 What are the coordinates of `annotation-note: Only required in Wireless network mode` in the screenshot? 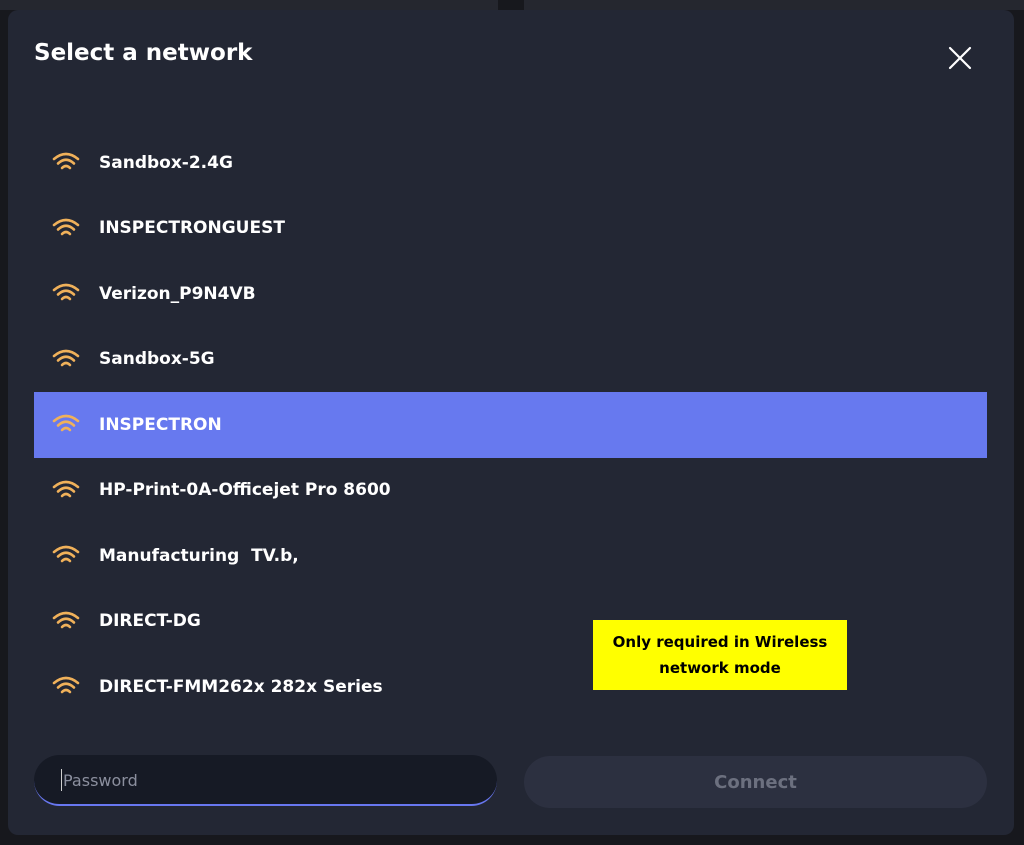 It's located at (720, 655).